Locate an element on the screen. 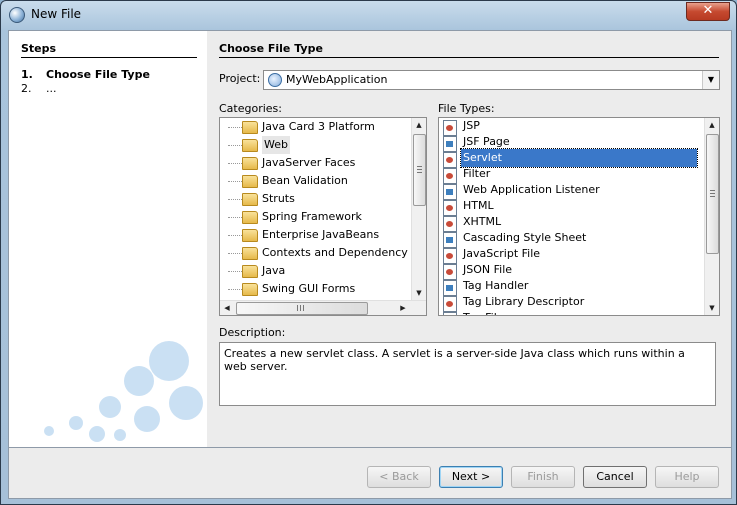 The height and width of the screenshot is (505, 737). file-type-item: JSON File is located at coordinates (571, 271).